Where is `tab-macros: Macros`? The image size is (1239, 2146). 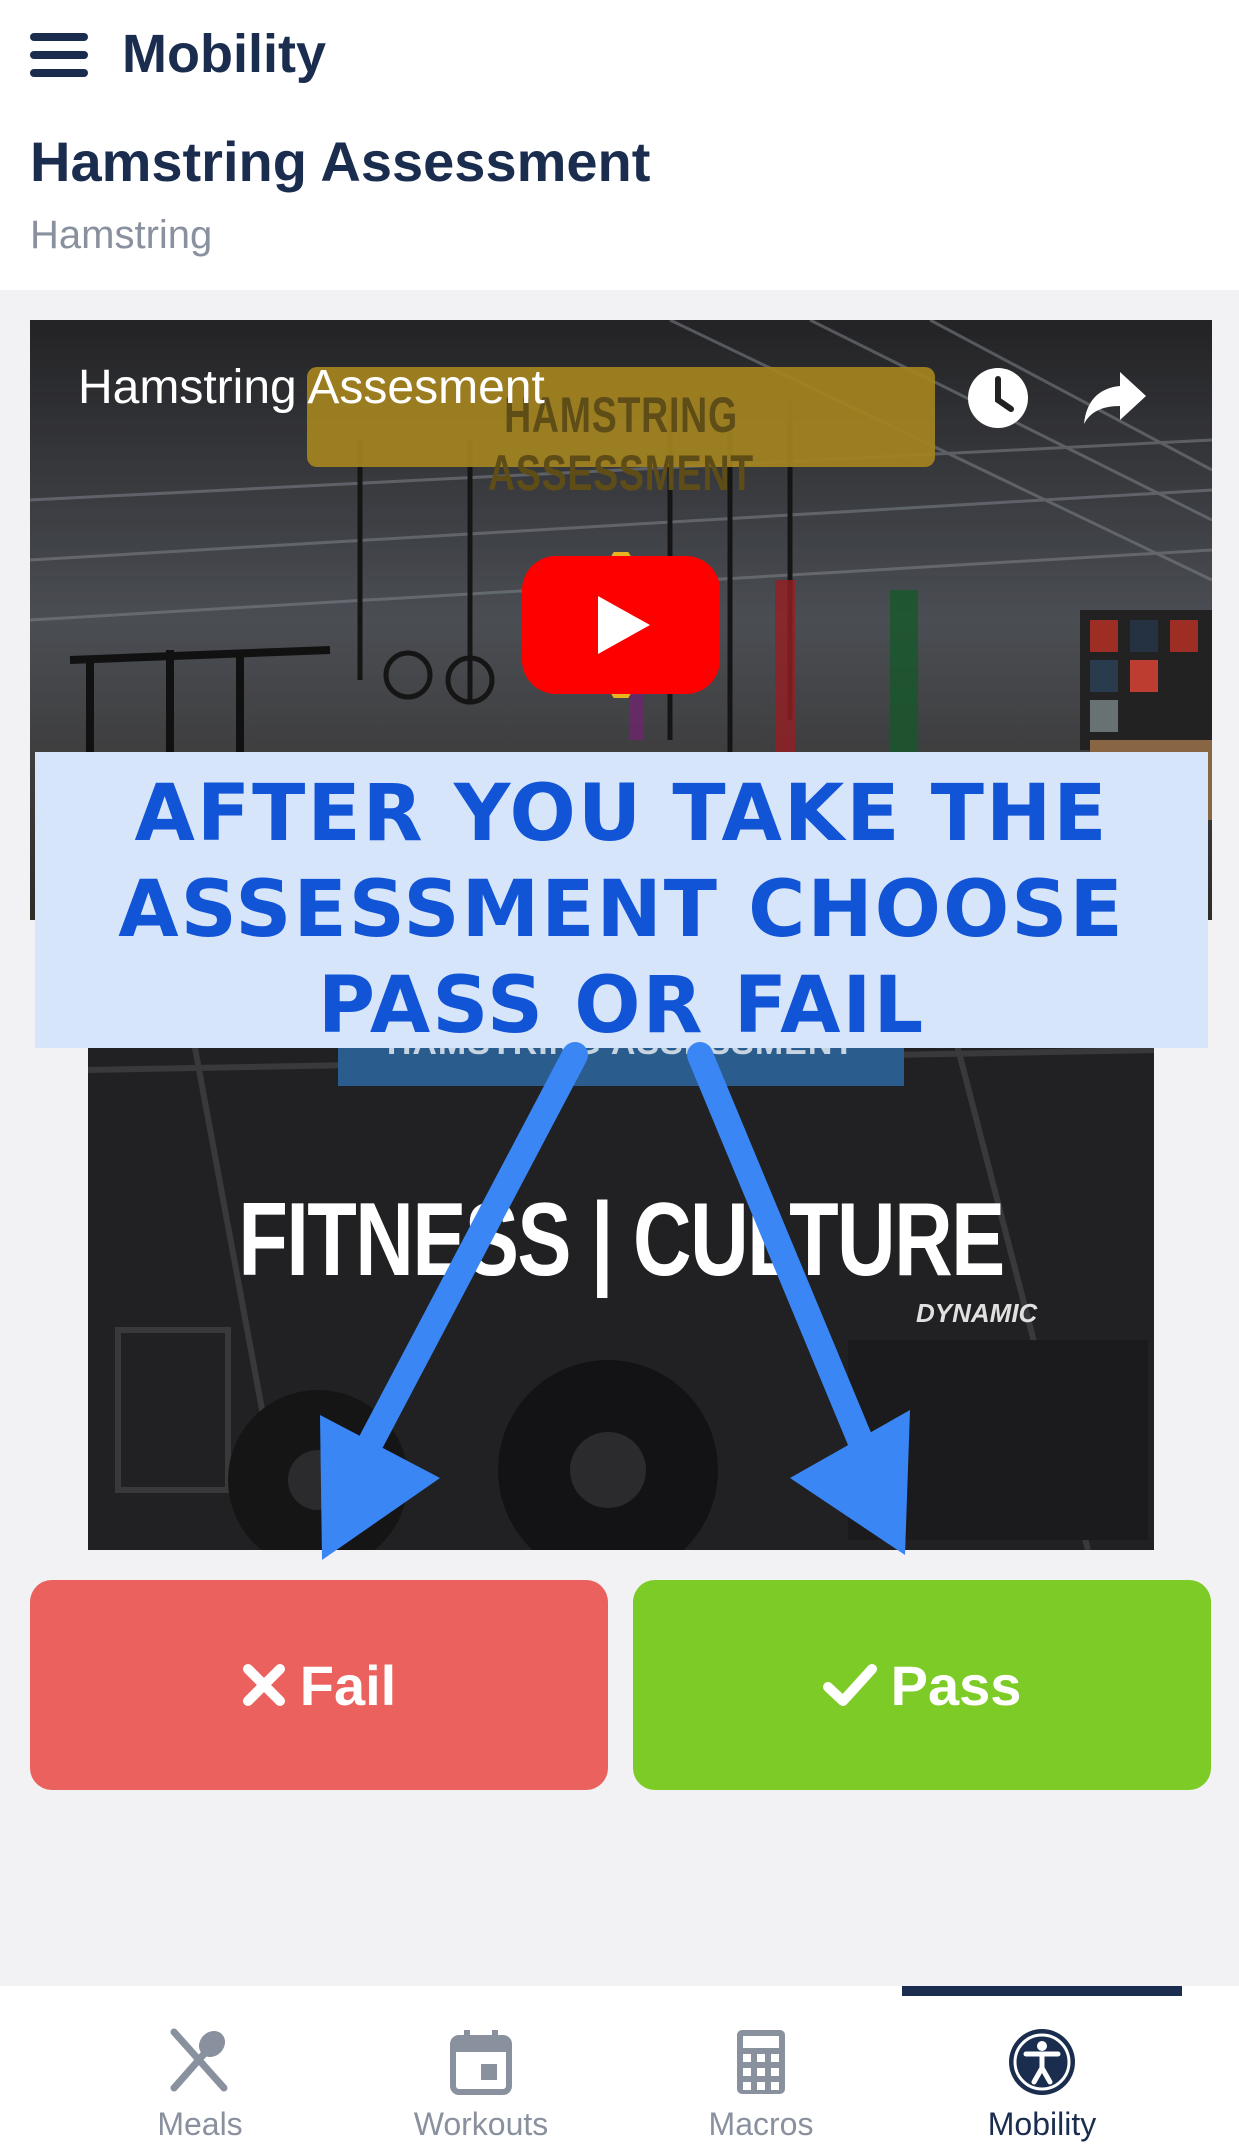
tab-macros: Macros is located at coordinates (761, 2066).